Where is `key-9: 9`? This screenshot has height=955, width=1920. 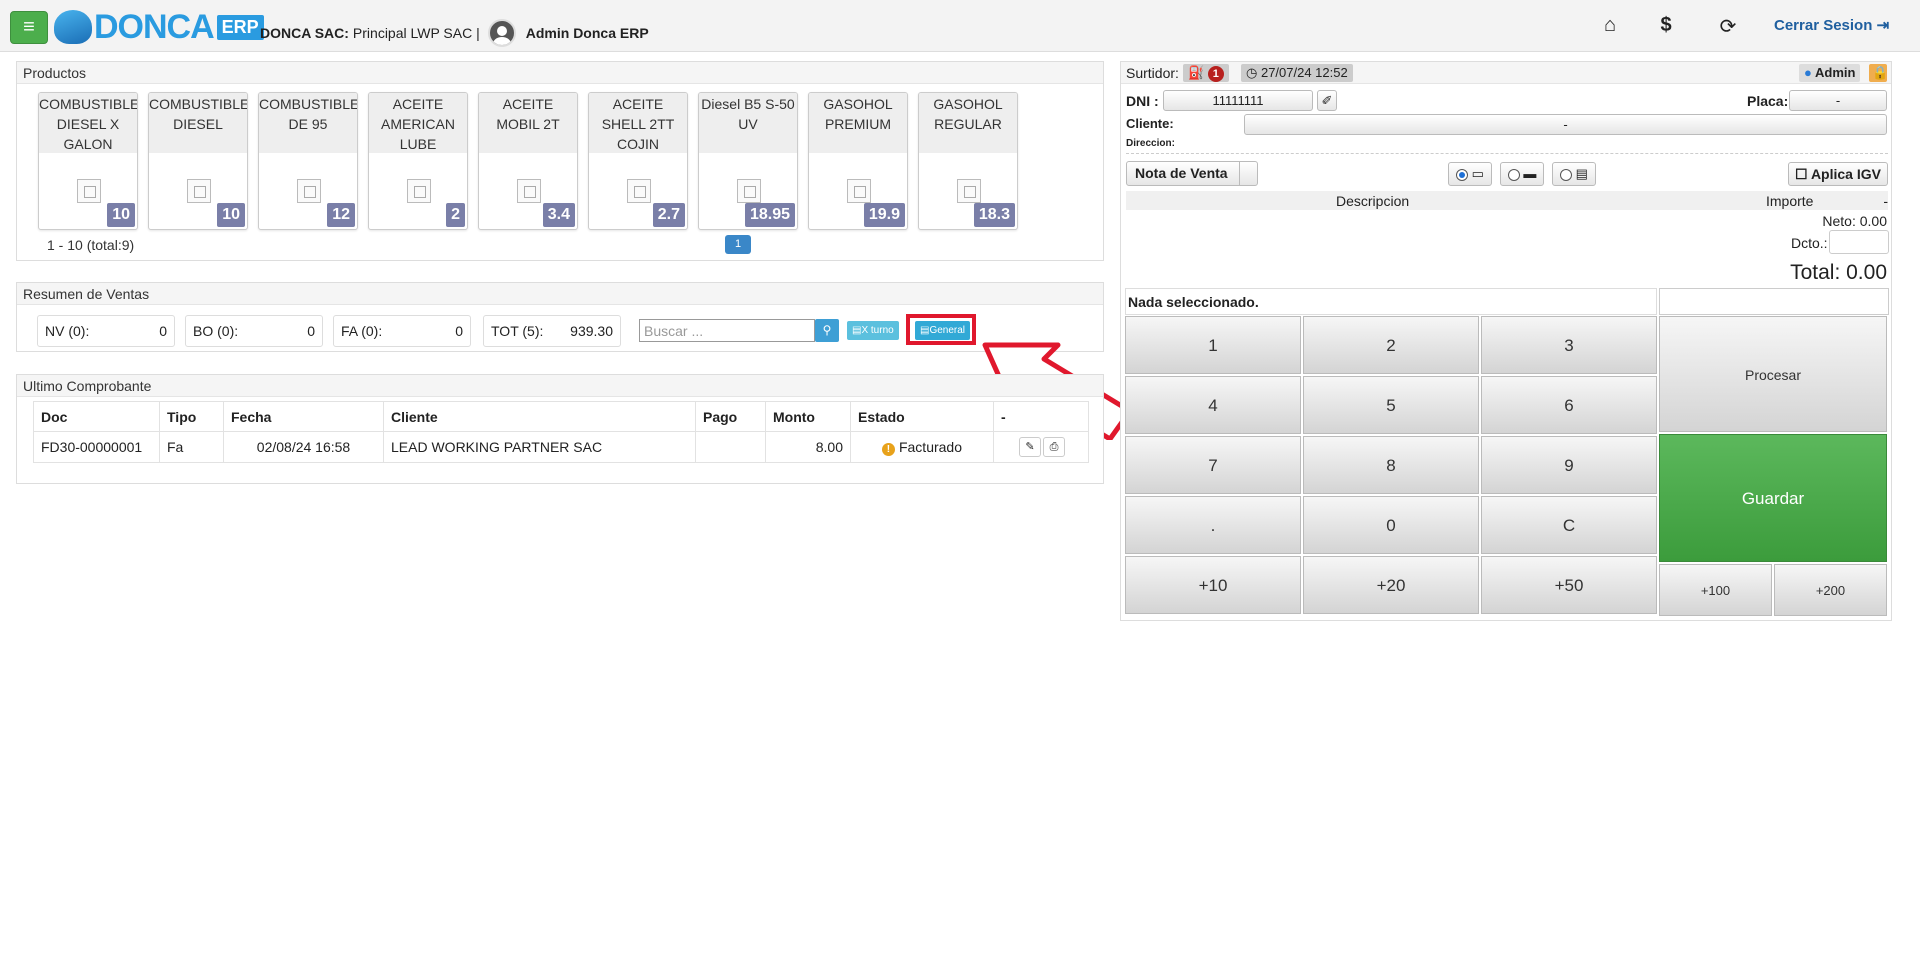 key-9: 9 is located at coordinates (1569, 465).